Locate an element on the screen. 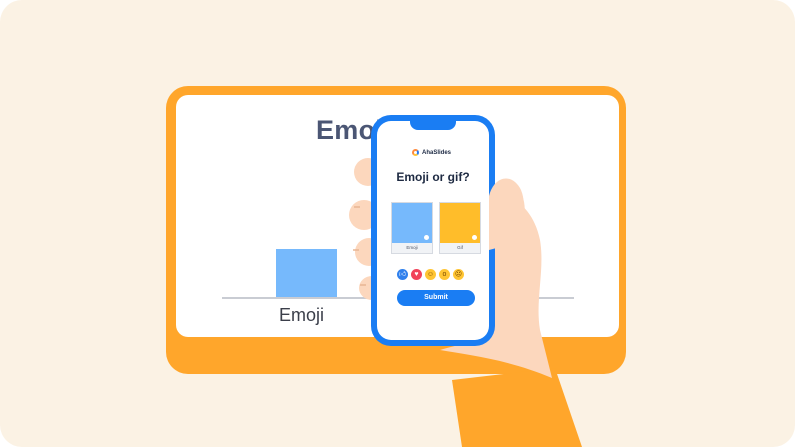  thumb-illustration is located at coordinates (506, 214).